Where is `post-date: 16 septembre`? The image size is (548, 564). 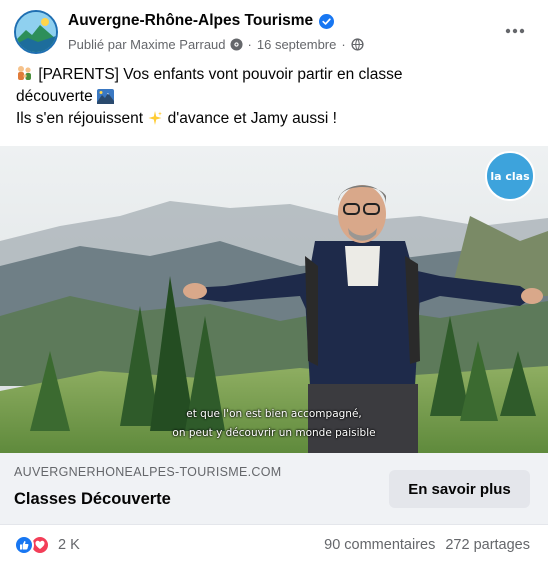 post-date: 16 septembre is located at coordinates (297, 44).